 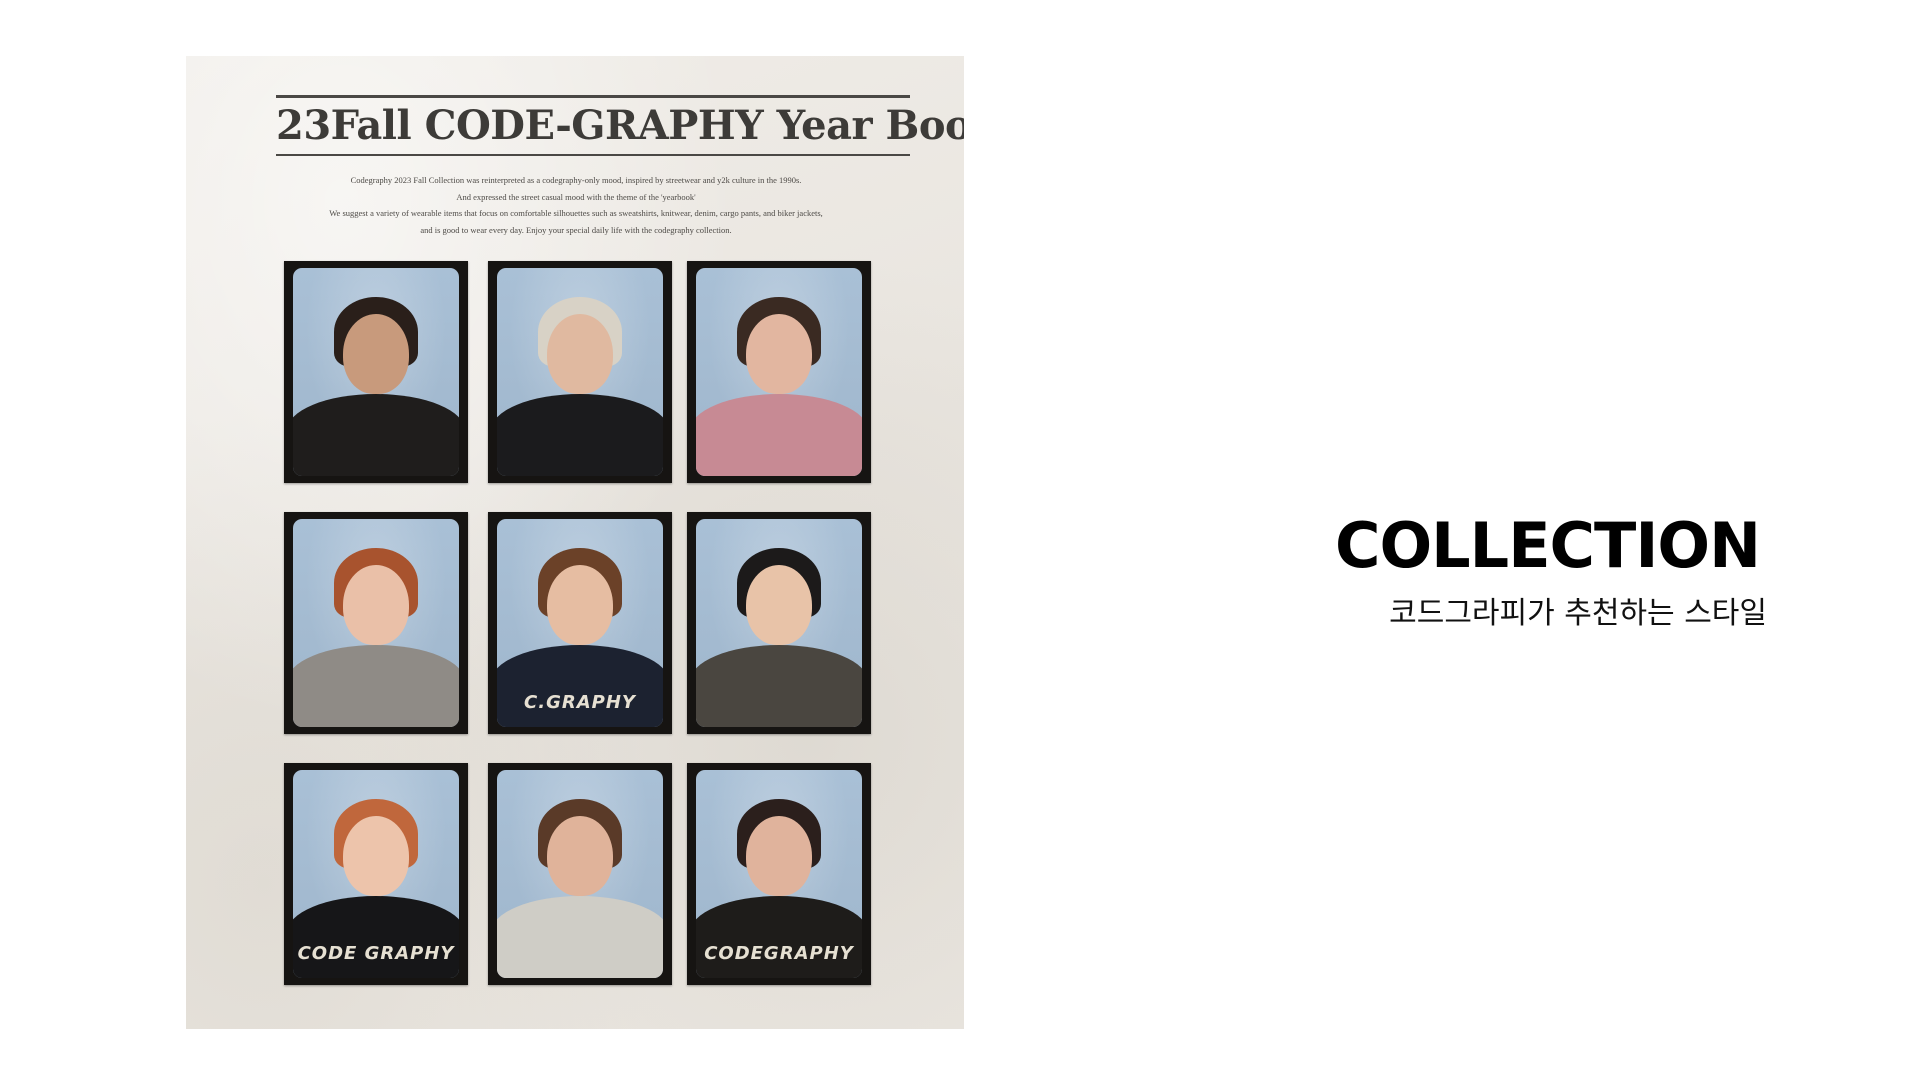 I want to click on yearbook-photo-boy-cap-peace-sign, so click(x=580, y=372).